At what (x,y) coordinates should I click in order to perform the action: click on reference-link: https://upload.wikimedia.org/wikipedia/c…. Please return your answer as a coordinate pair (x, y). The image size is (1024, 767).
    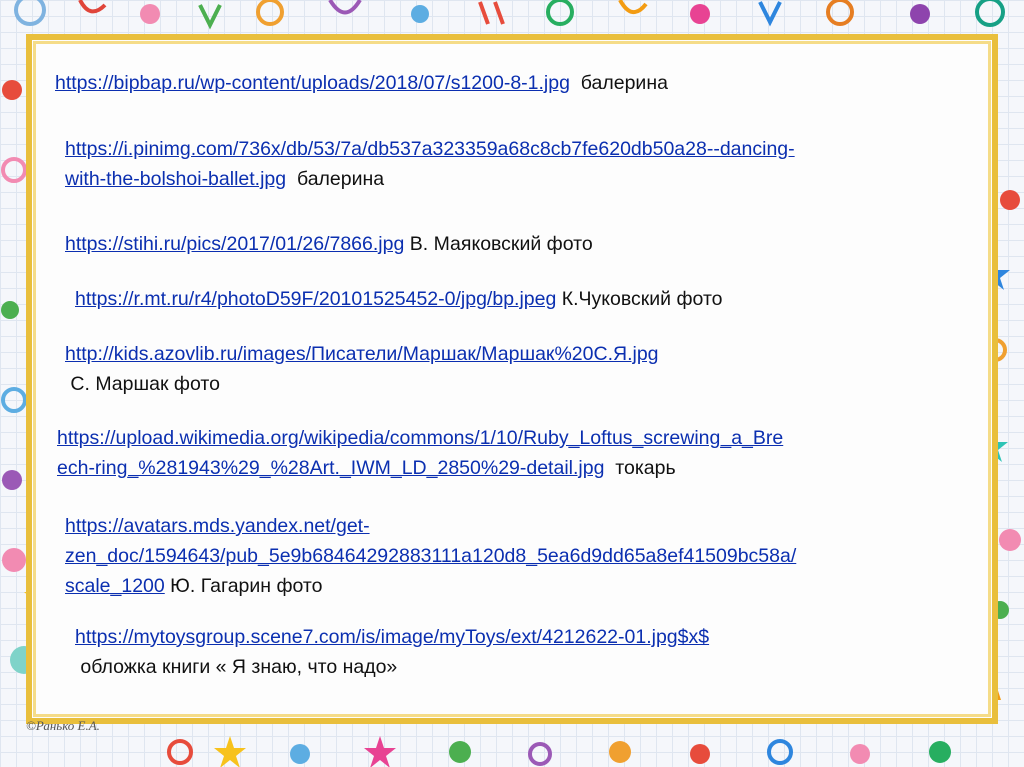
    Looking at the image, I should click on (420, 438).